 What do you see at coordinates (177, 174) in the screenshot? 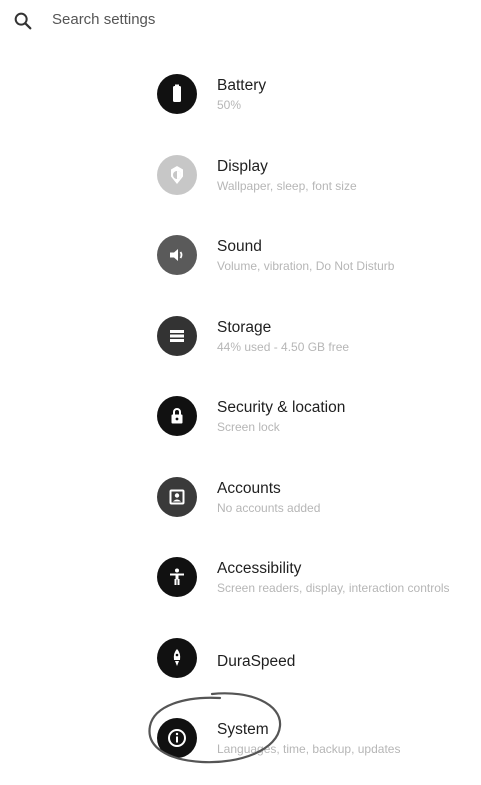
I see `brightness-icon` at bounding box center [177, 174].